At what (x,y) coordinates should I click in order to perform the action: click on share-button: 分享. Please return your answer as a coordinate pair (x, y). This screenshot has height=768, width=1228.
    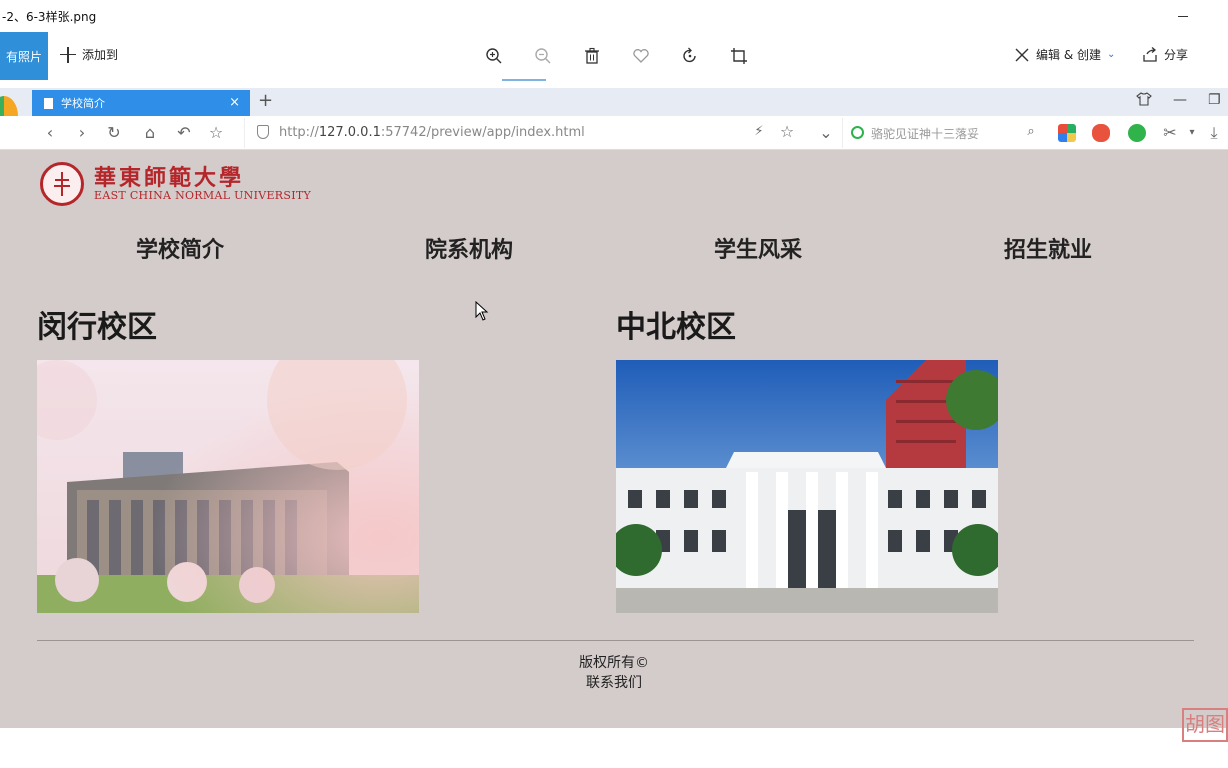
    Looking at the image, I should click on (1165, 54).